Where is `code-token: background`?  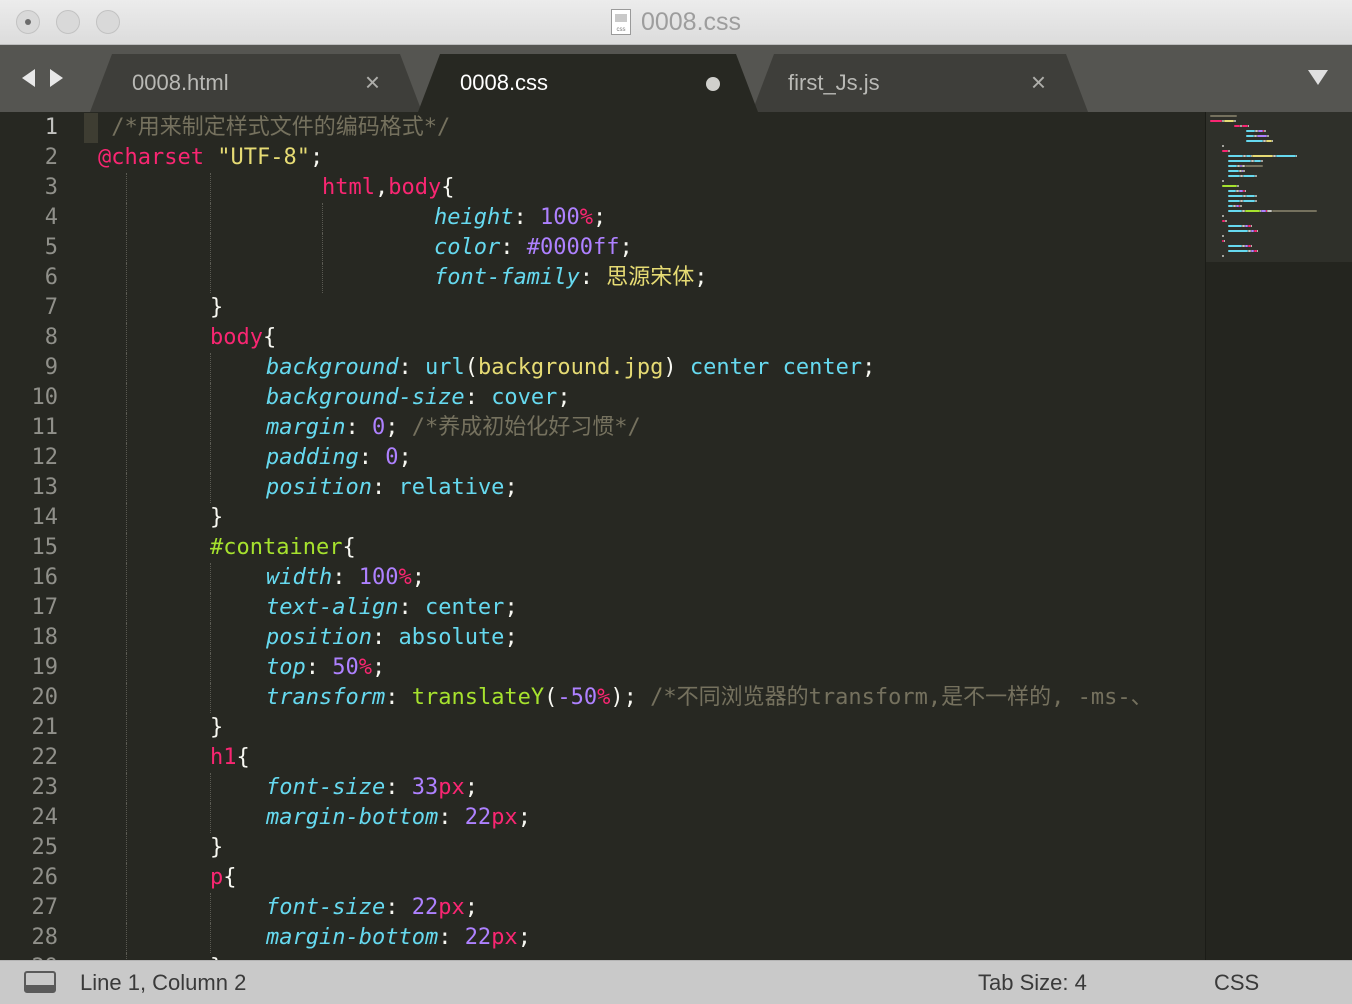
code-token: background is located at coordinates (332, 367).